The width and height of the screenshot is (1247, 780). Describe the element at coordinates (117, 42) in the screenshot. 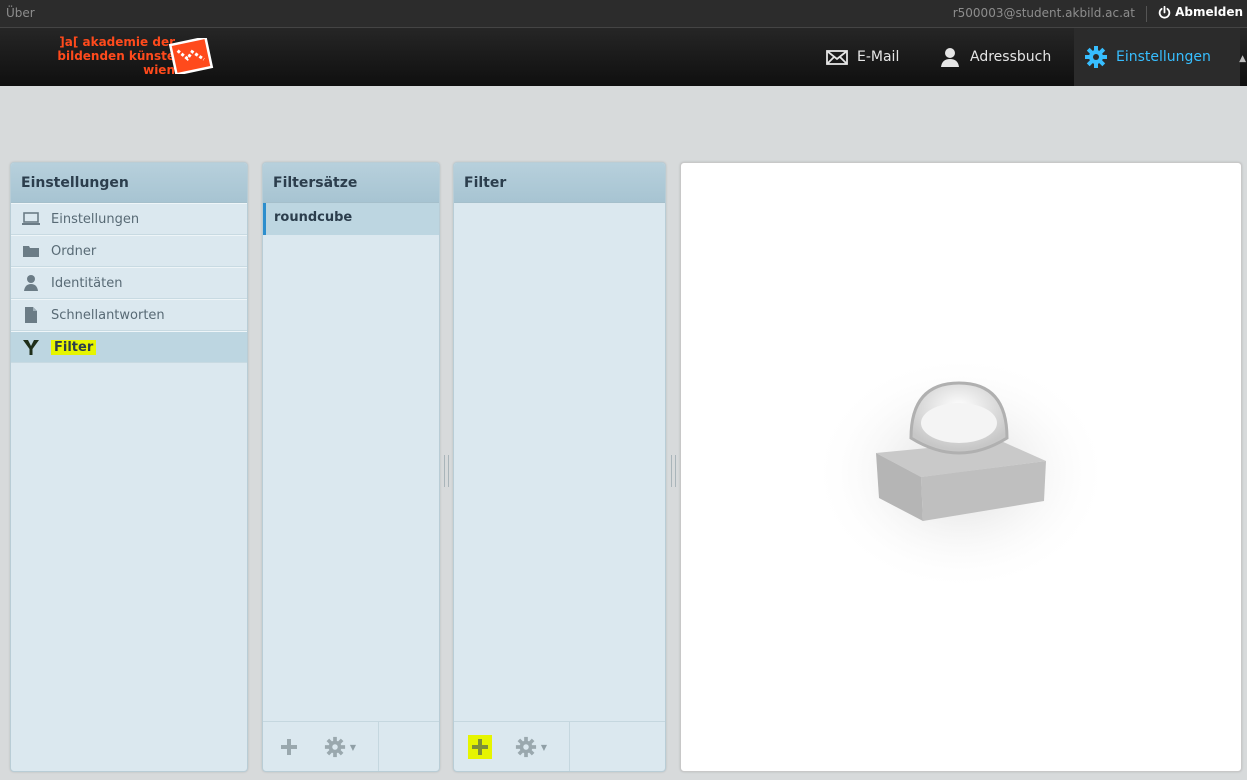

I see `logo-line-1: ]a[ akademie der` at that location.